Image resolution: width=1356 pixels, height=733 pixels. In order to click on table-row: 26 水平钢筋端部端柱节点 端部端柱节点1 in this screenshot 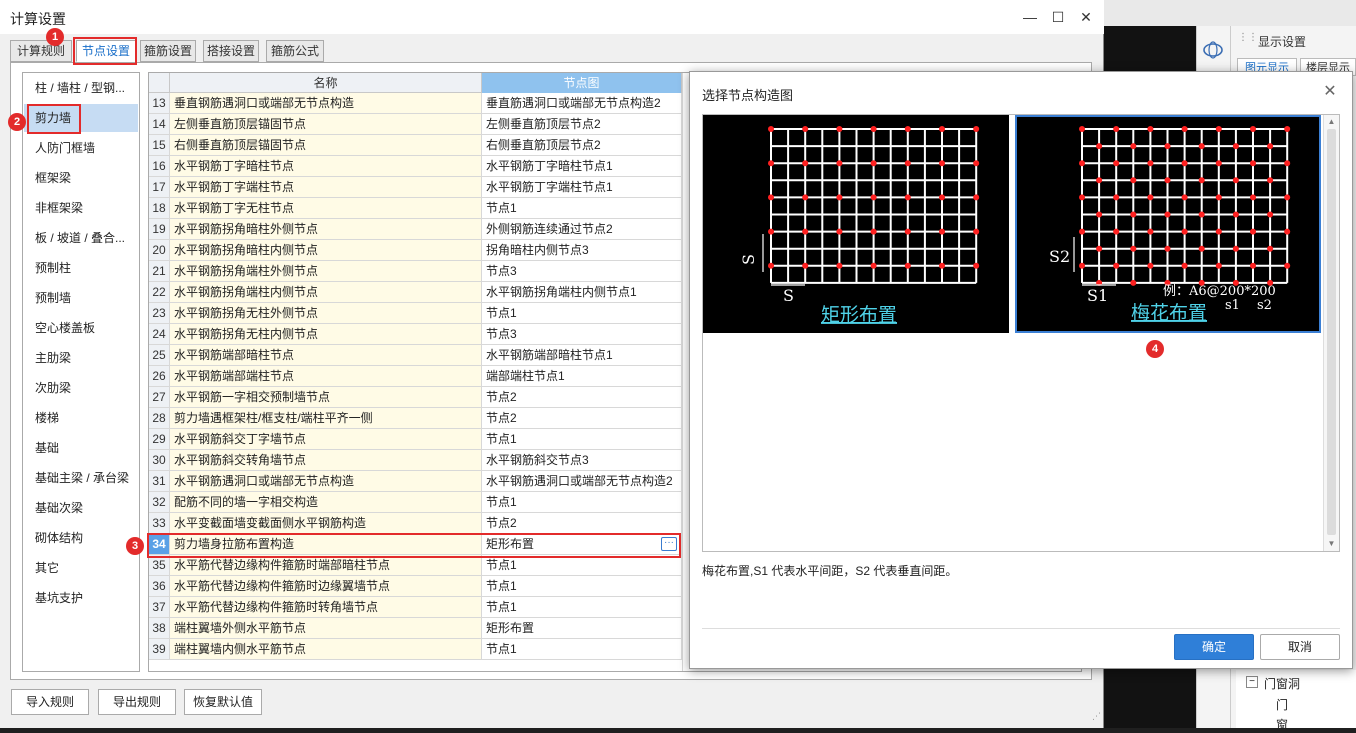, I will do `click(415, 376)`.